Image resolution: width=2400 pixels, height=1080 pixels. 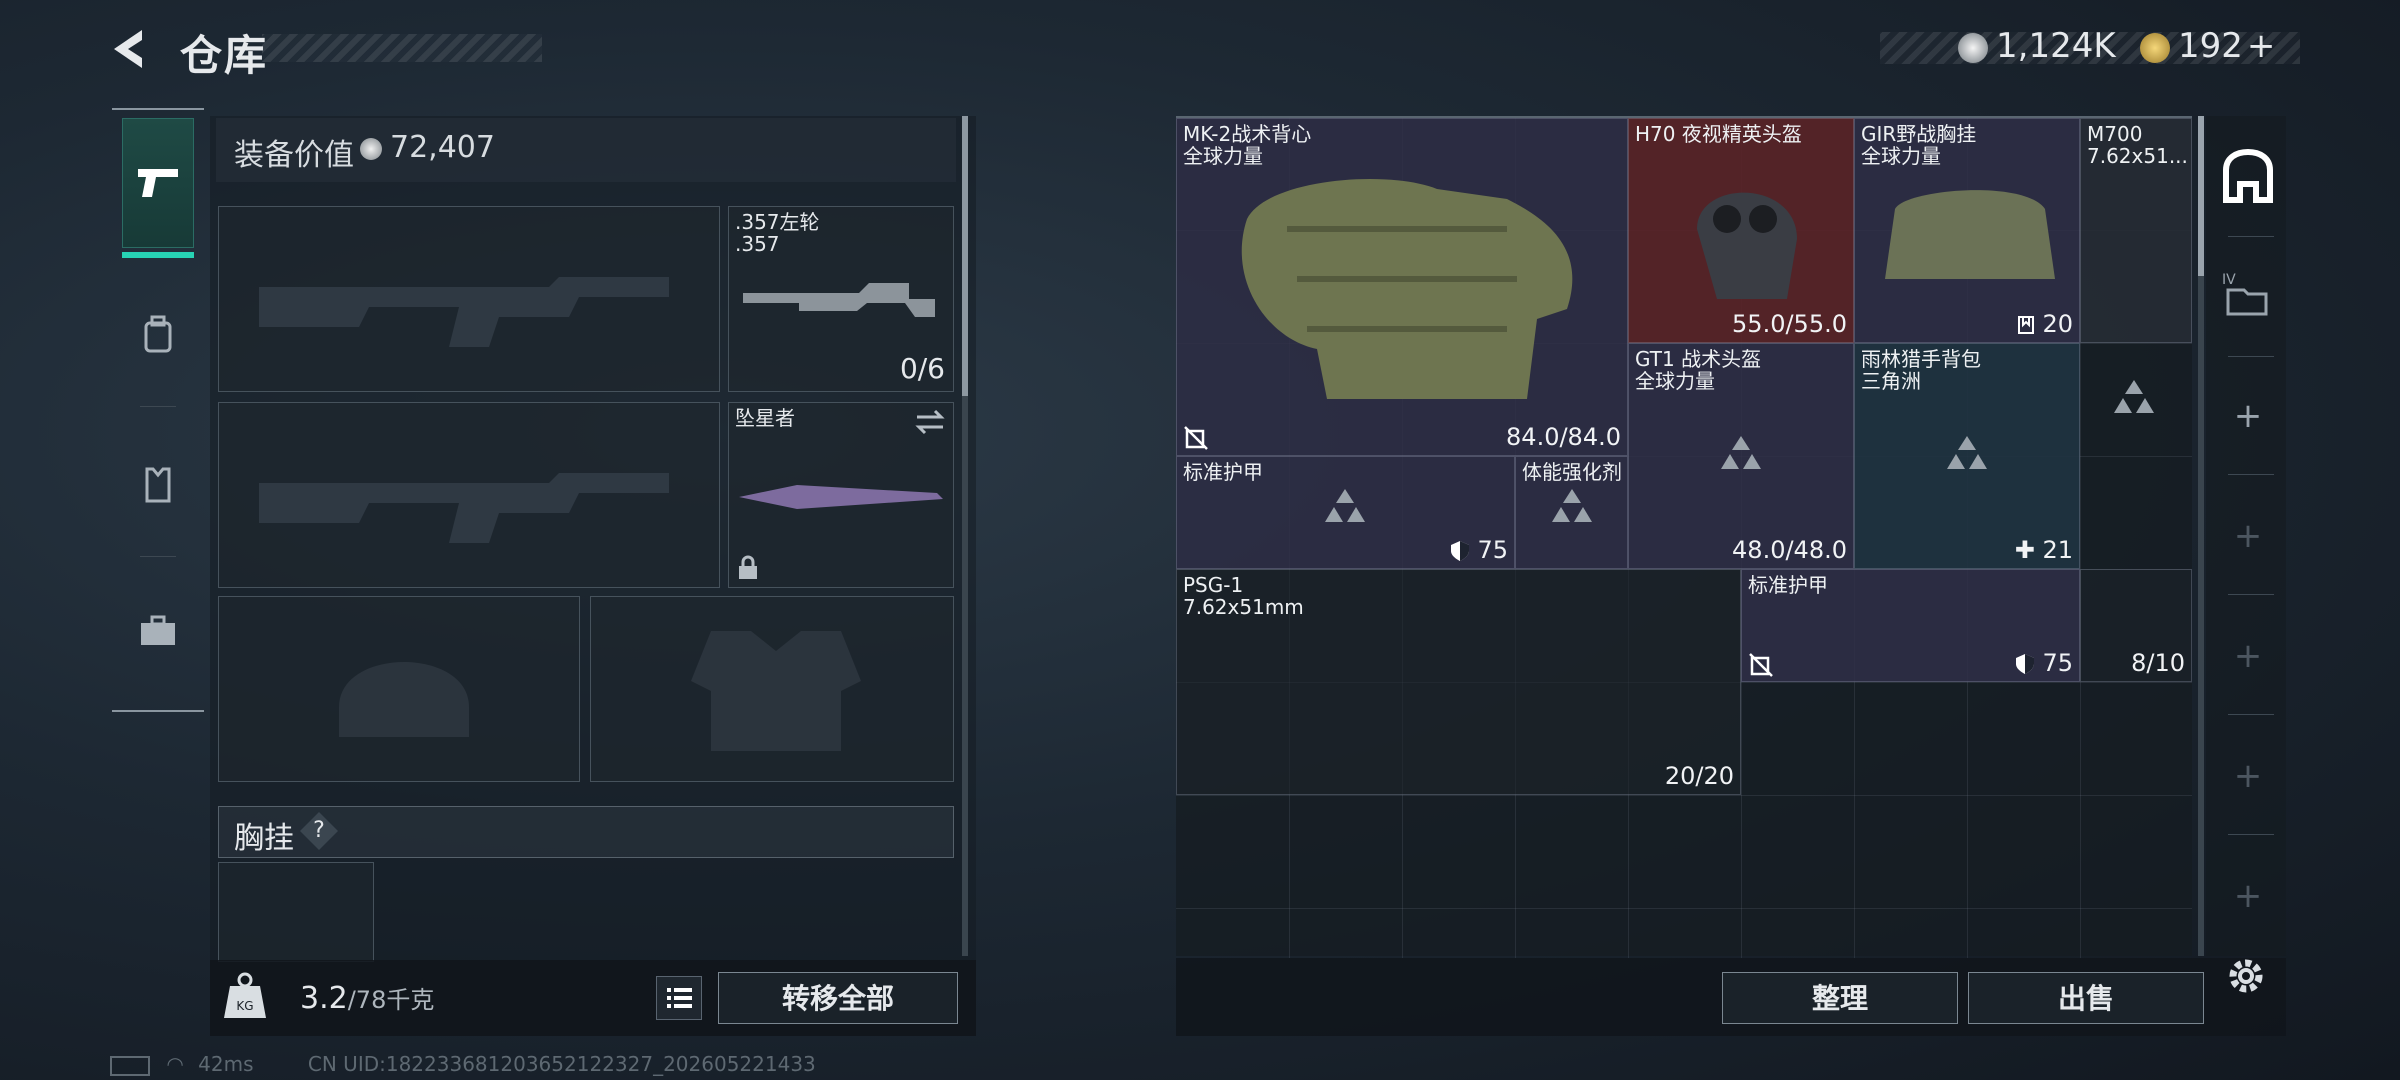 I want to click on organize-button: 整理, so click(x=1840, y=998).